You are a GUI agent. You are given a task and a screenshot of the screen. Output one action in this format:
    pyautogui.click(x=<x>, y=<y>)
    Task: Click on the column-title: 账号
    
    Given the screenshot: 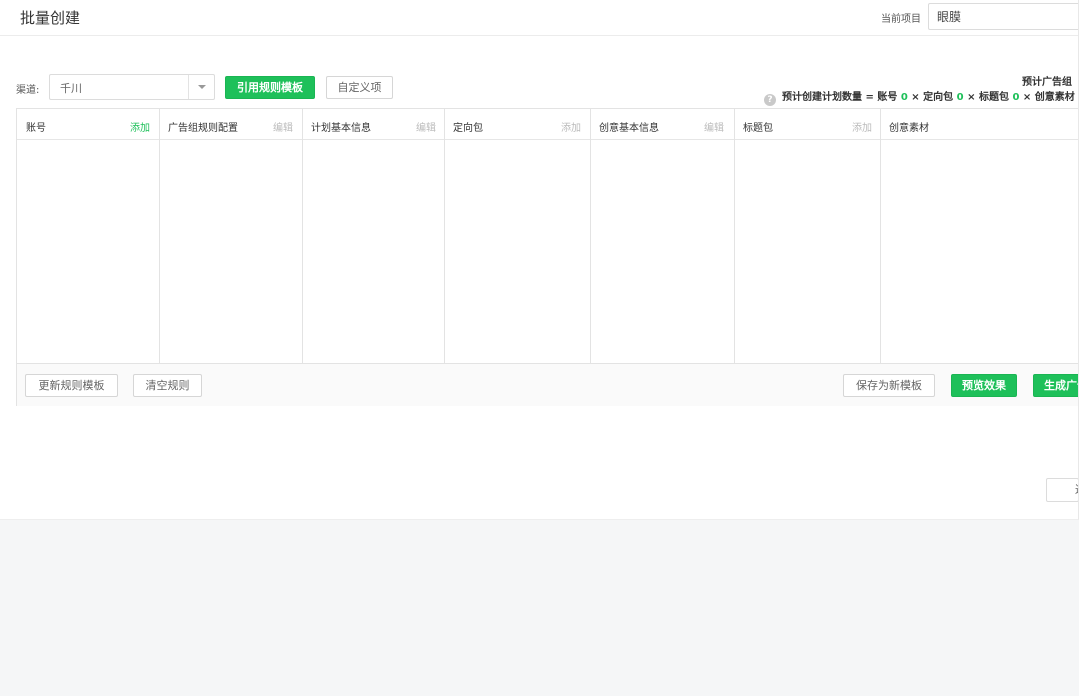 What is the action you would take?
    pyautogui.click(x=36, y=128)
    